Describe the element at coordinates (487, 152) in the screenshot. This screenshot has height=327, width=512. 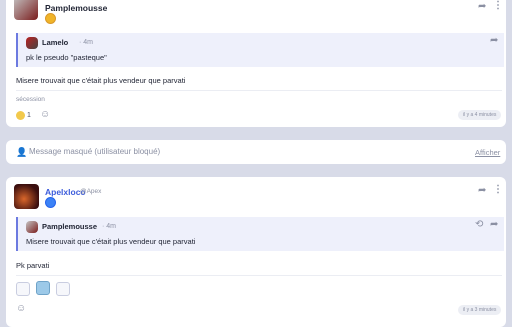
I see `show-button: Afficher` at that location.